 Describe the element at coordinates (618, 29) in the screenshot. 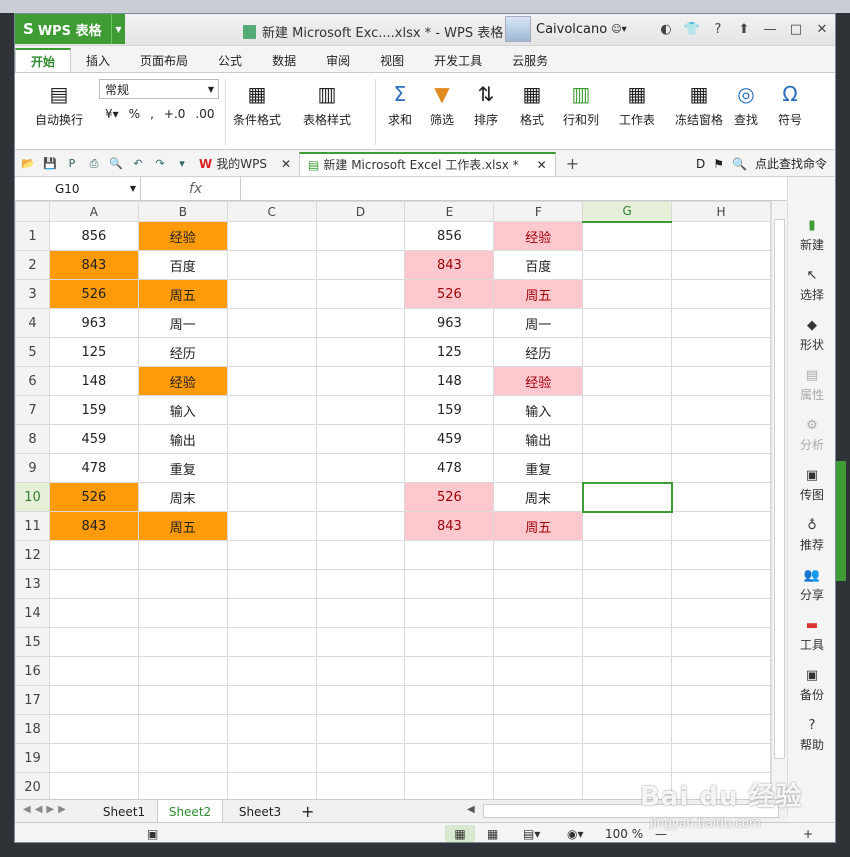

I see `notify-icon: ☺▾` at that location.